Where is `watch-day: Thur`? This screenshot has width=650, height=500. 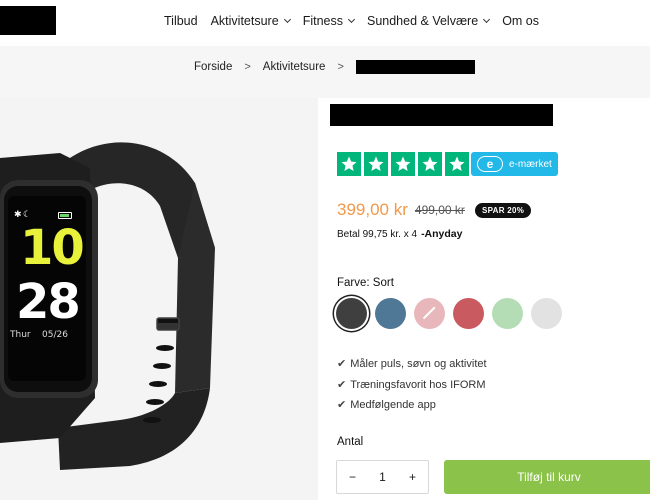 watch-day: Thur is located at coordinates (20, 335).